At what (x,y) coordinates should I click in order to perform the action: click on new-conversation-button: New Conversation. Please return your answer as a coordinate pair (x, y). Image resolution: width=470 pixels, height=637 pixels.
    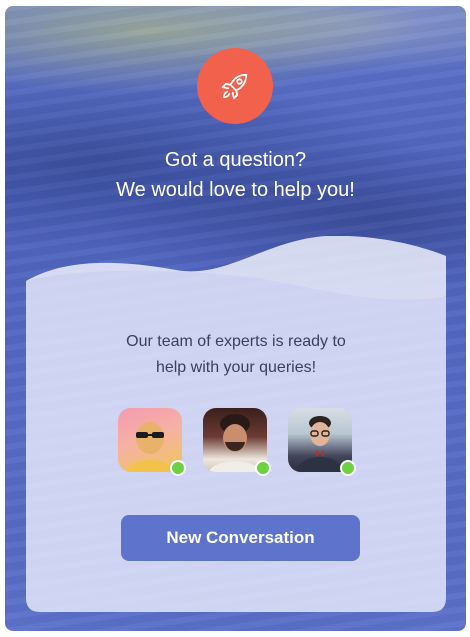
    Looking at the image, I should click on (240, 538).